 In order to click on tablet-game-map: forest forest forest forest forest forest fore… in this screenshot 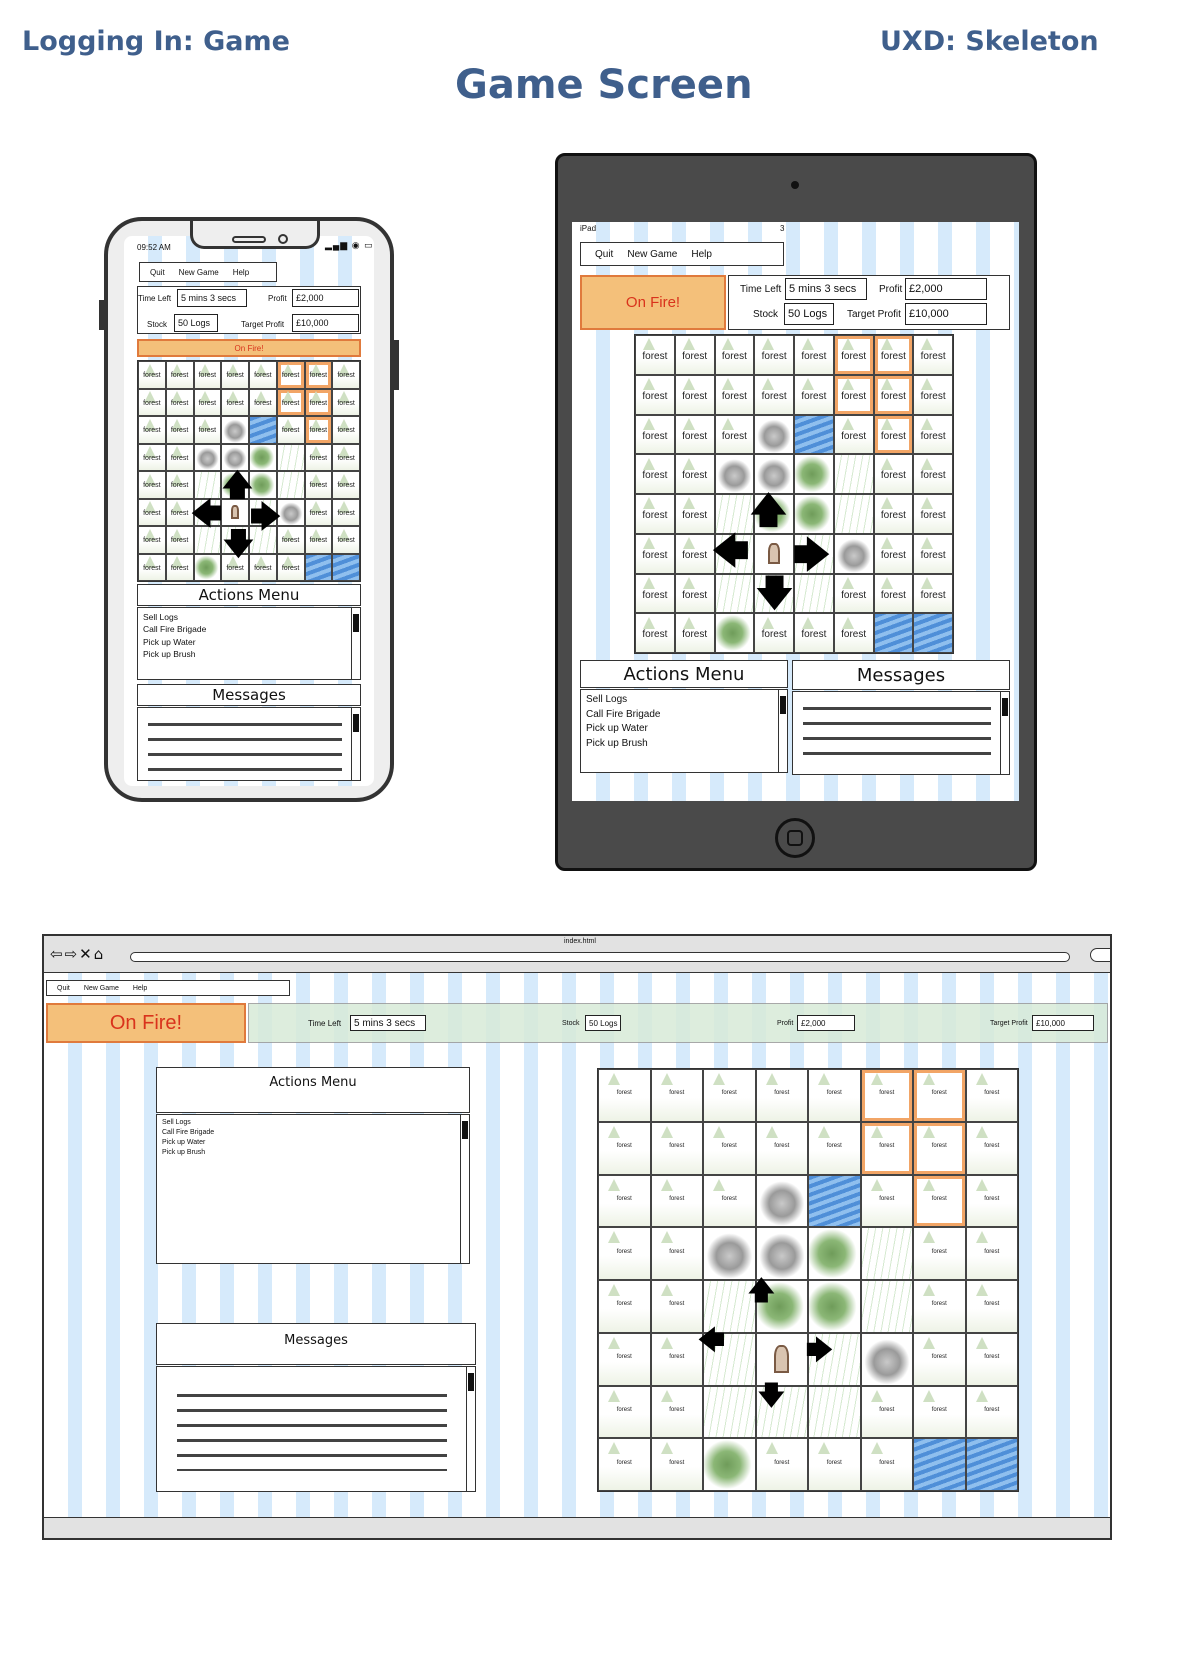, I will do `click(794, 494)`.